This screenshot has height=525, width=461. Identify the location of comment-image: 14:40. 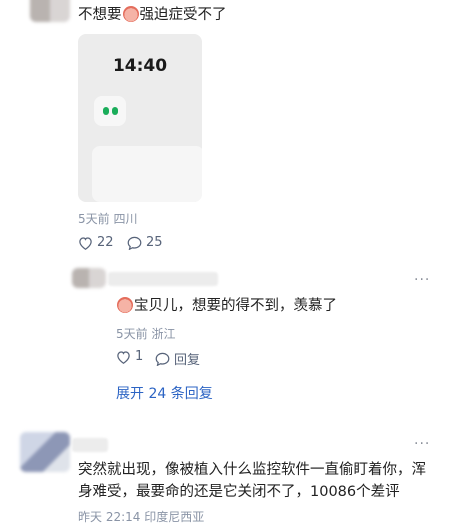
(140, 118).